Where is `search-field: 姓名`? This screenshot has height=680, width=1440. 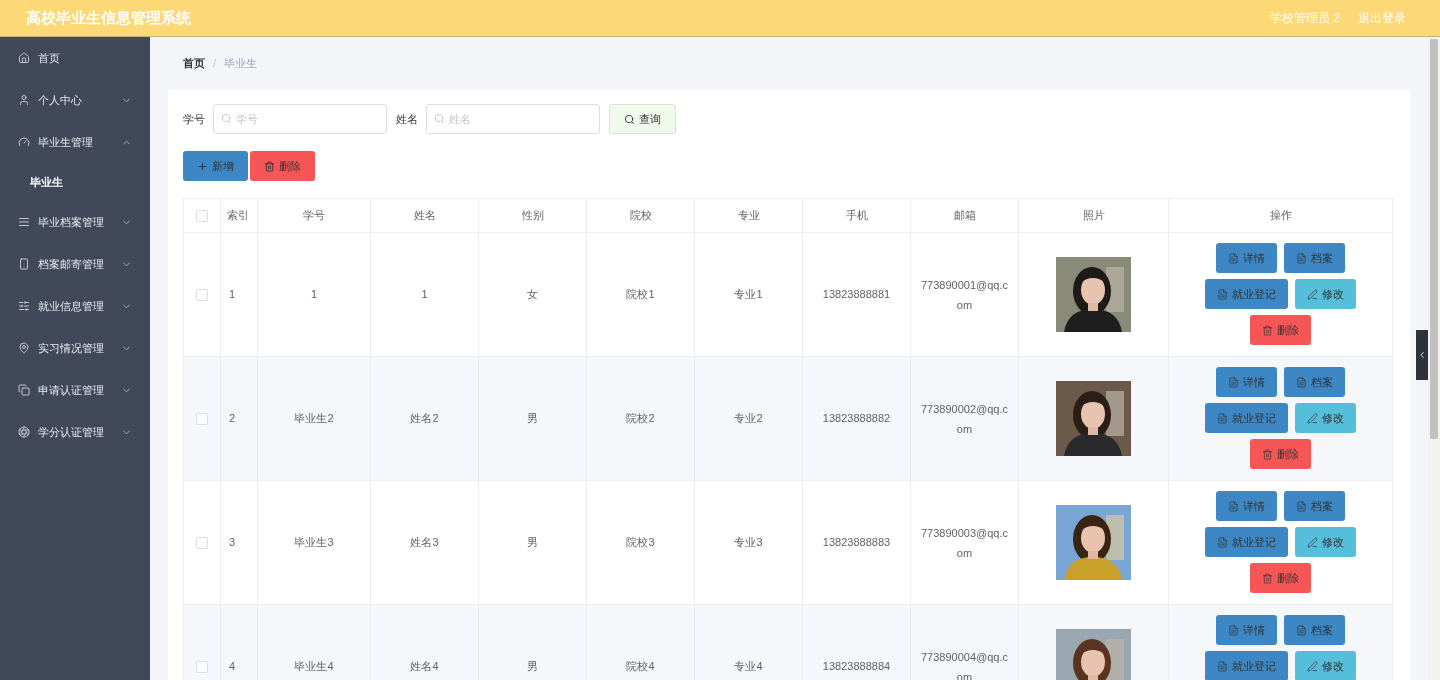
search-field: 姓名 is located at coordinates (513, 119).